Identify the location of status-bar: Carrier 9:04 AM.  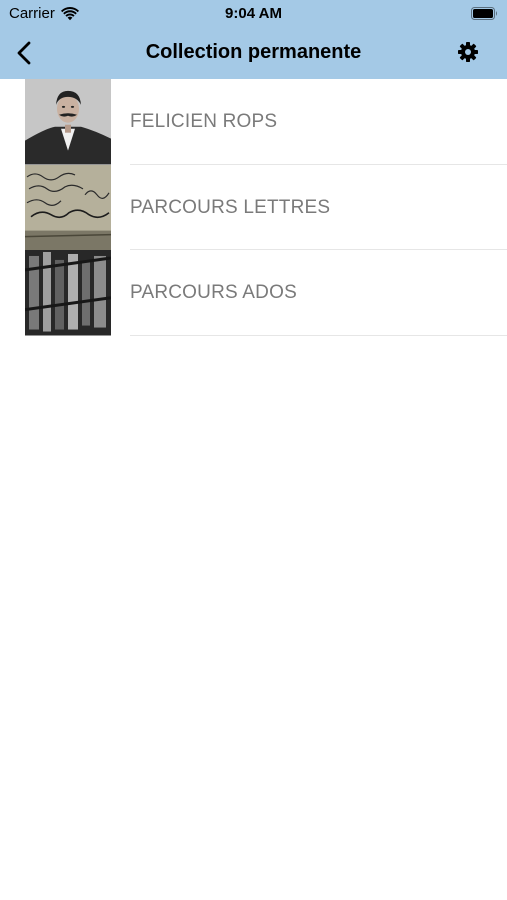
(253, 14).